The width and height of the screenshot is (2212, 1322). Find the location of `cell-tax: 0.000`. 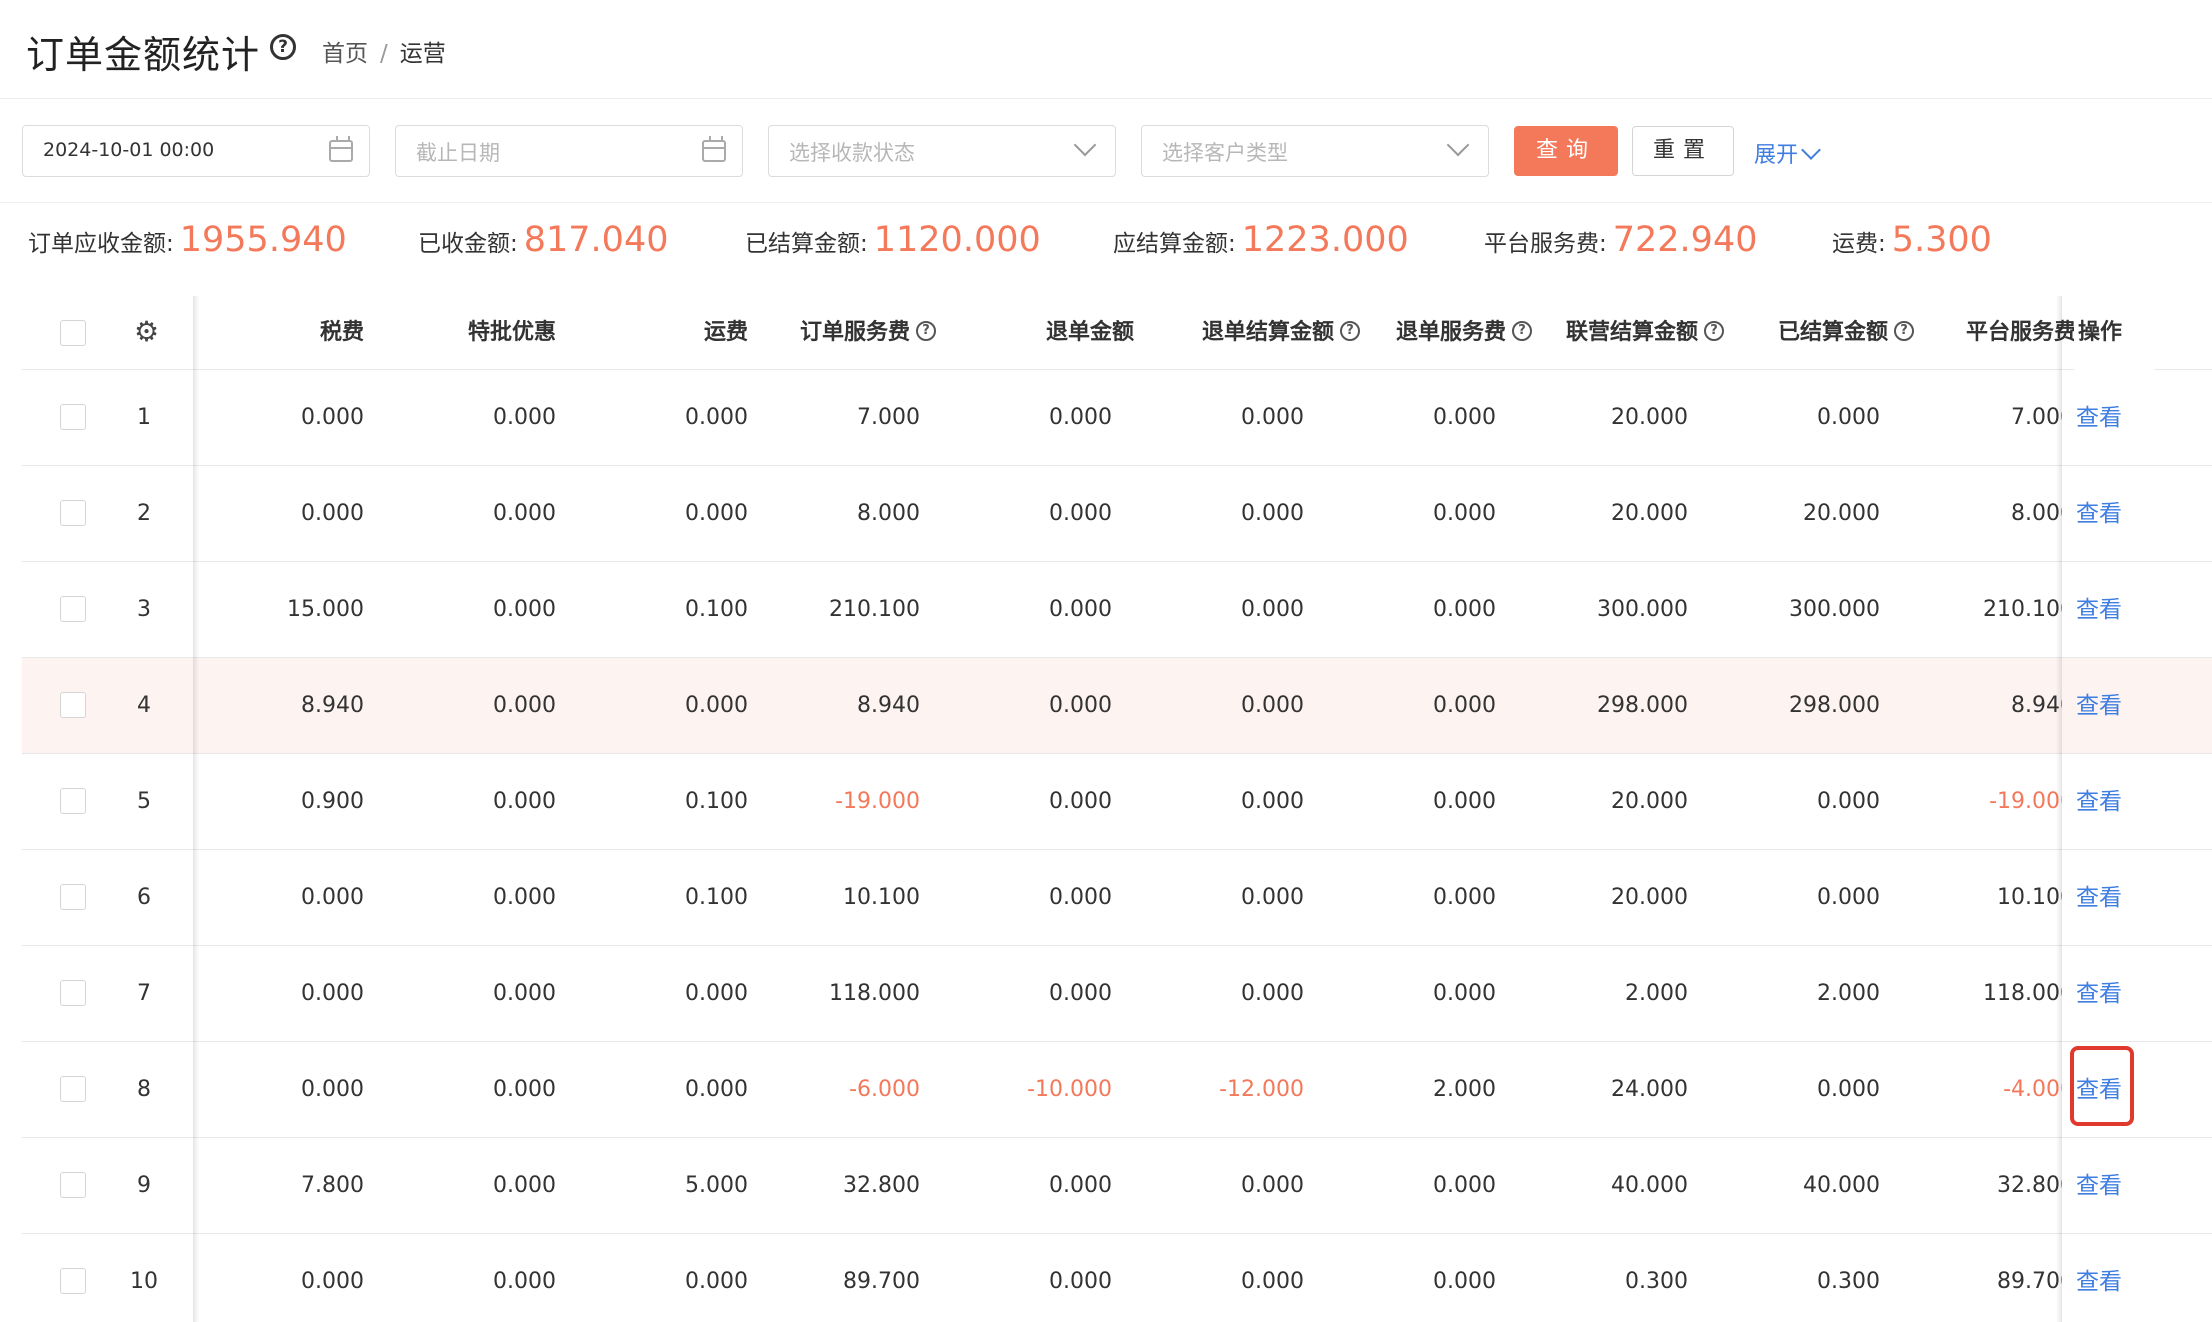

cell-tax: 0.000 is located at coordinates (332, 417).